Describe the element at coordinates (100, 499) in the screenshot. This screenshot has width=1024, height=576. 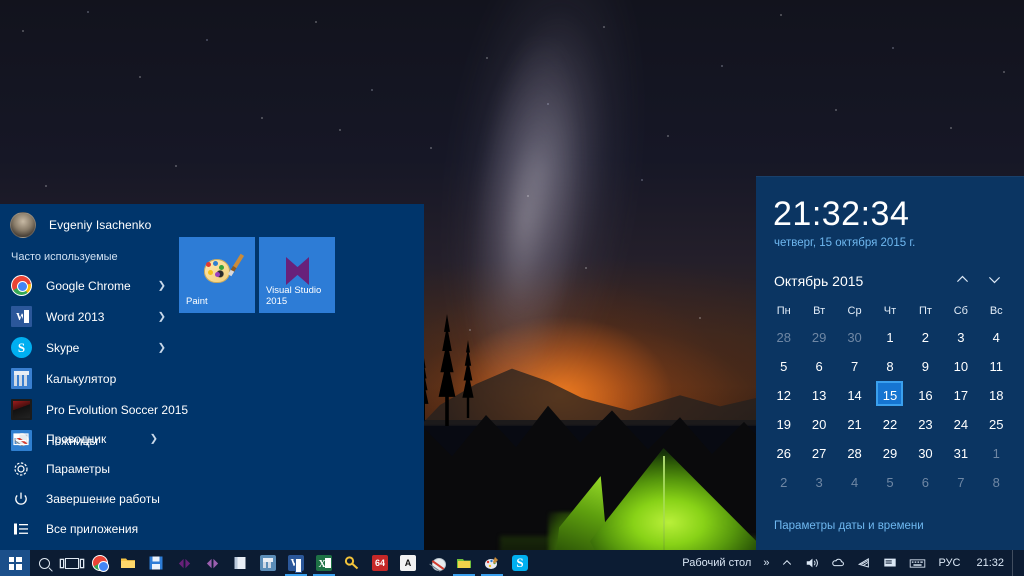
I see `sidebar-item-shutdown: Завершение работы` at that location.